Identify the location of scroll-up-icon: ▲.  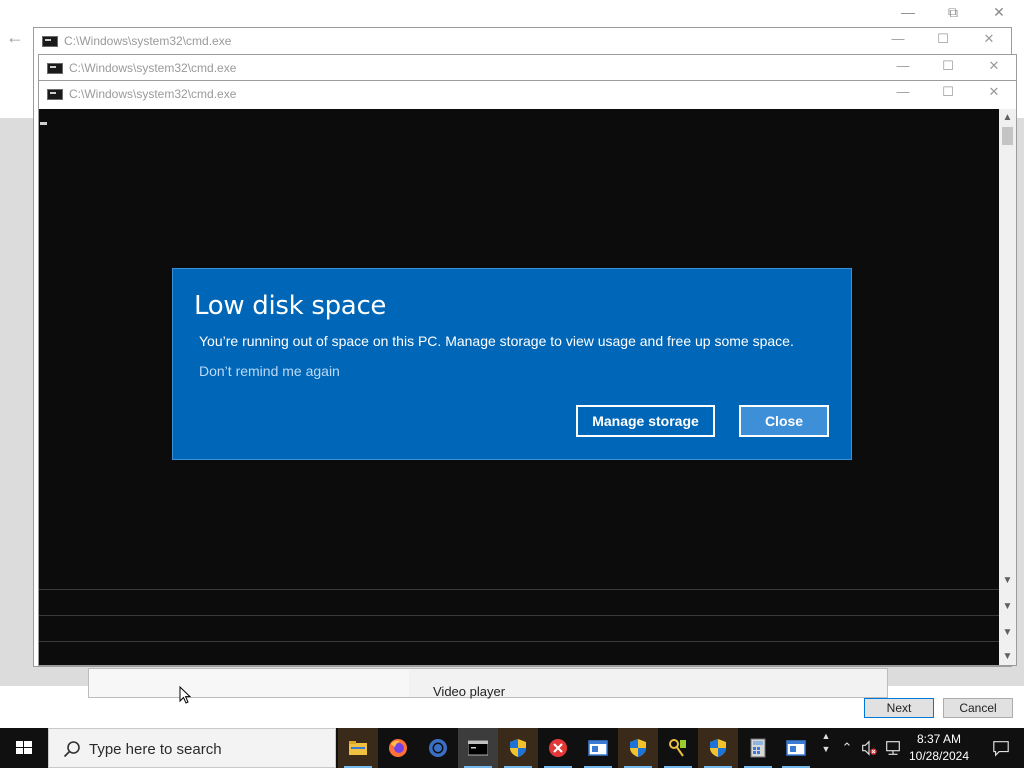
(1007, 117).